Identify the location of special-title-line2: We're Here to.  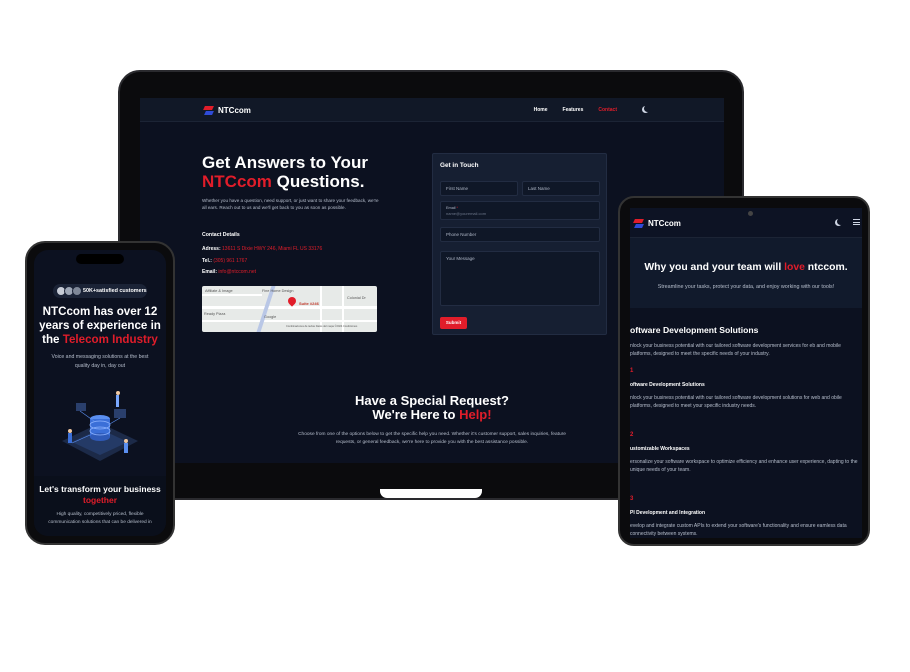
(416, 414).